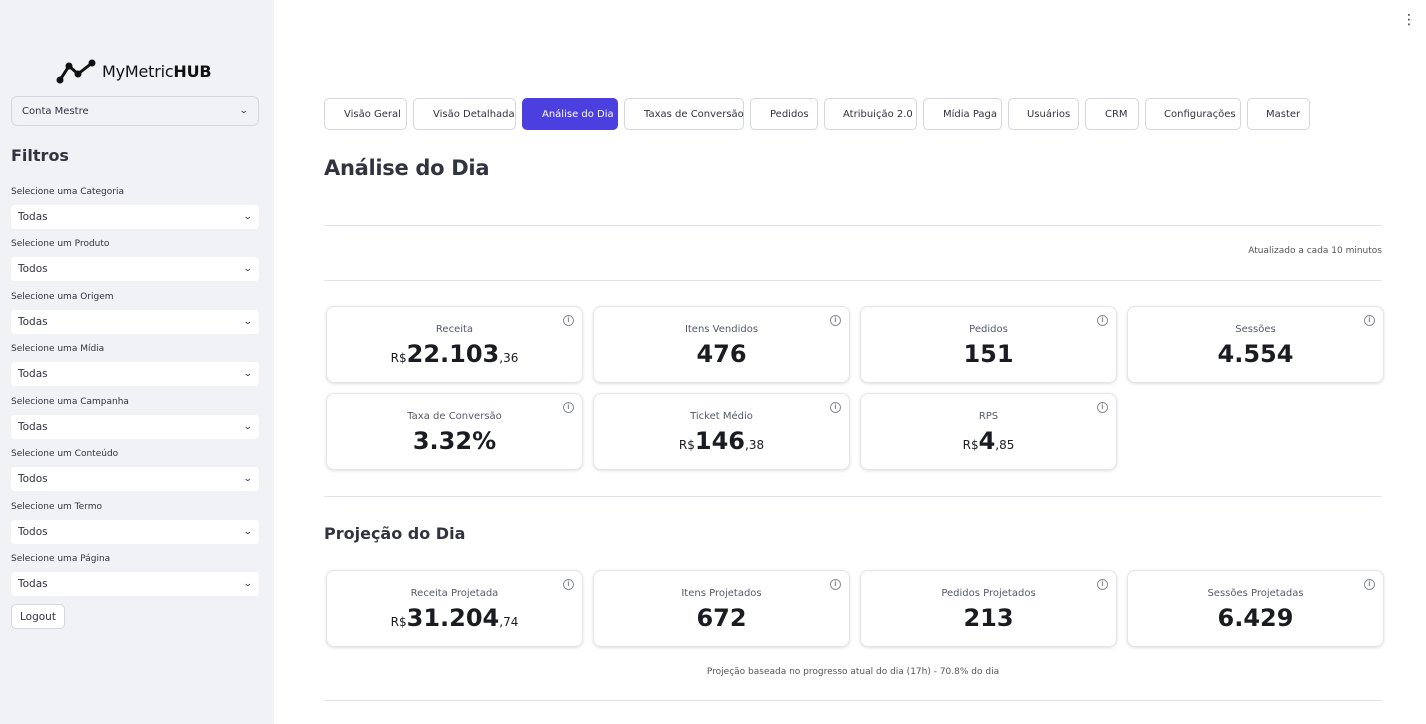 The height and width of the screenshot is (724, 1426). Describe the element at coordinates (721, 618) in the screenshot. I see `metric-value: 672` at that location.